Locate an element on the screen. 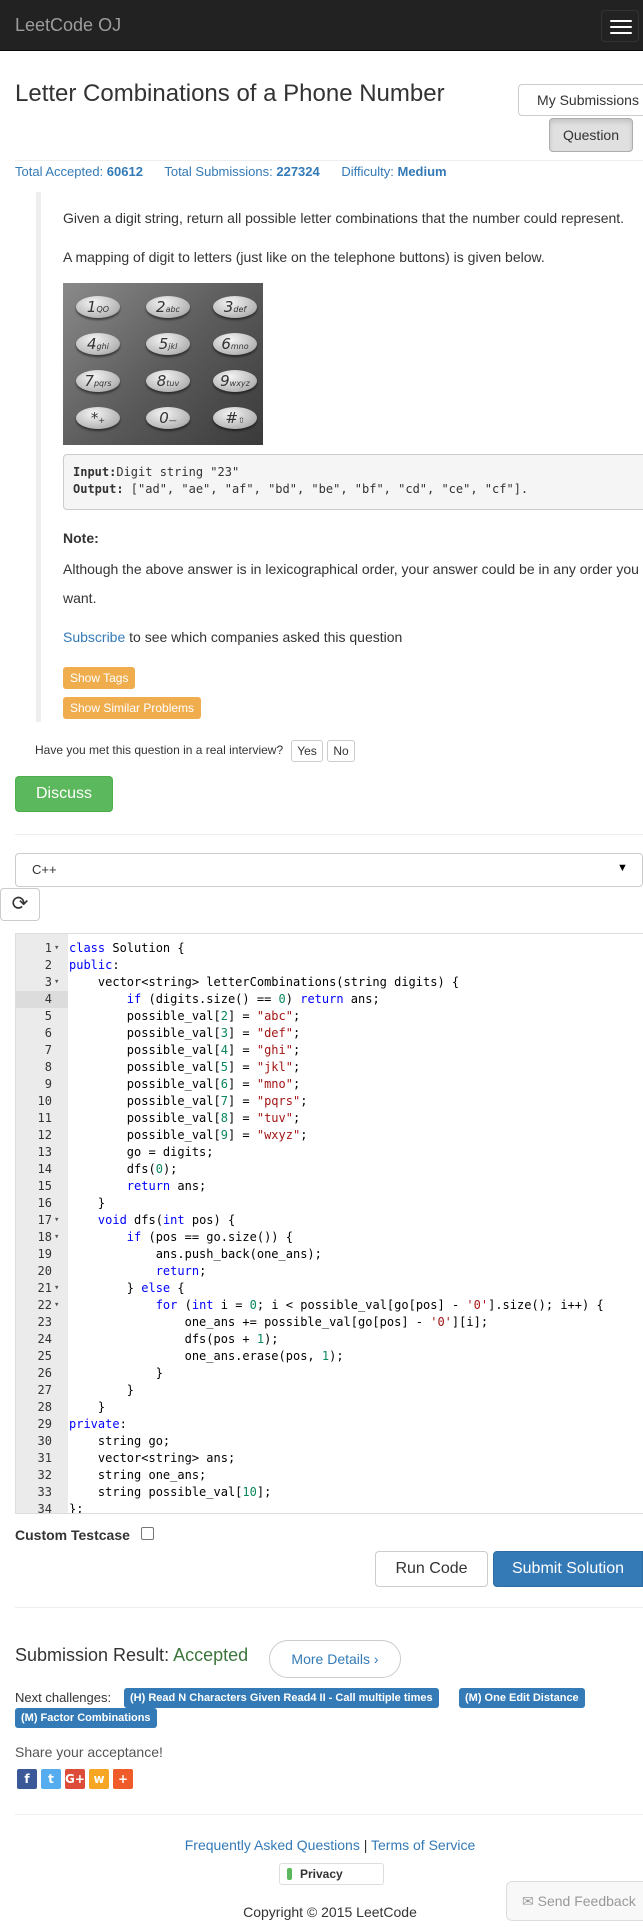 Image resolution: width=643 pixels, height=1931 pixels. line-number: 4 is located at coordinates (34, 999).